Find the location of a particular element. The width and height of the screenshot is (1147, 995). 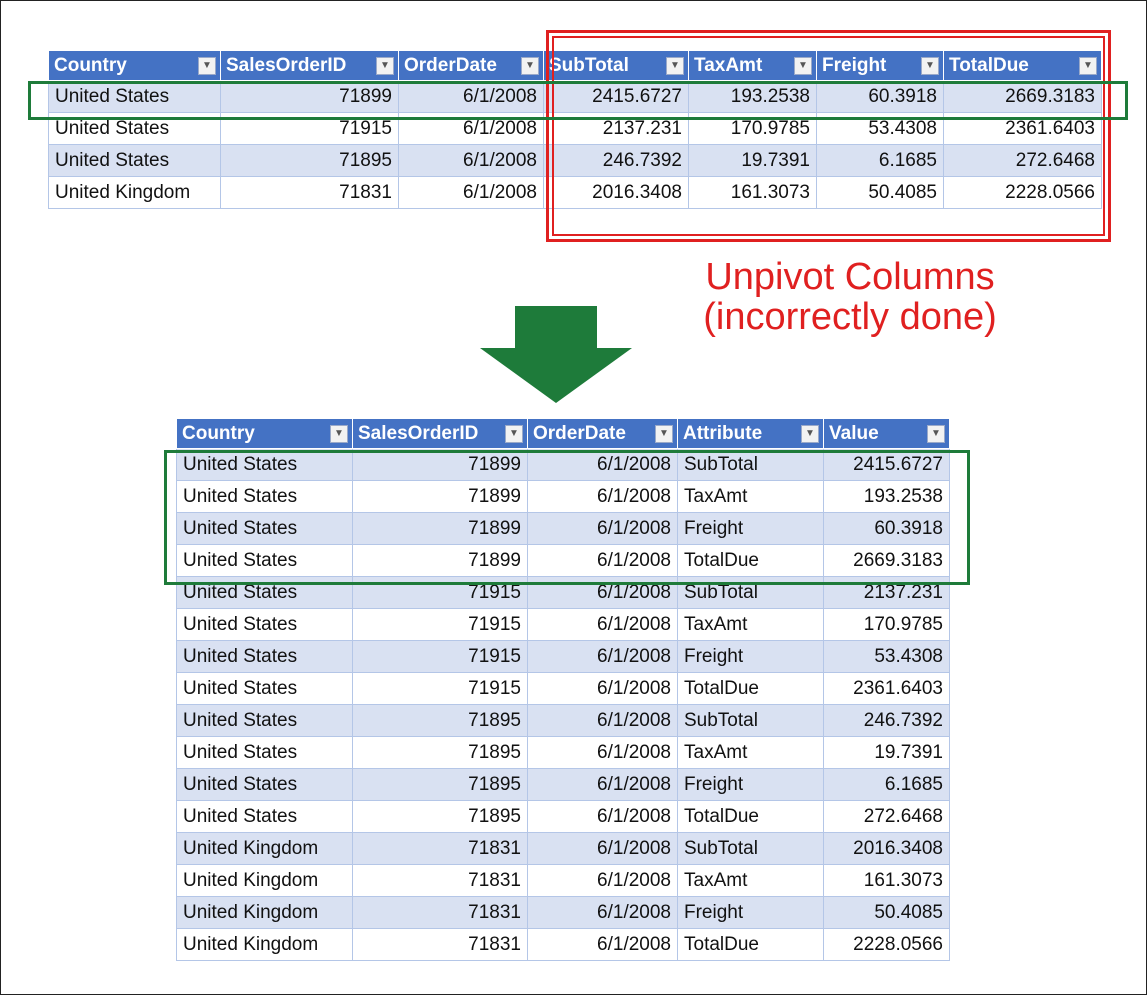

unpivoted-header-orderdate: OrderDate ▼ is located at coordinates (602, 433).